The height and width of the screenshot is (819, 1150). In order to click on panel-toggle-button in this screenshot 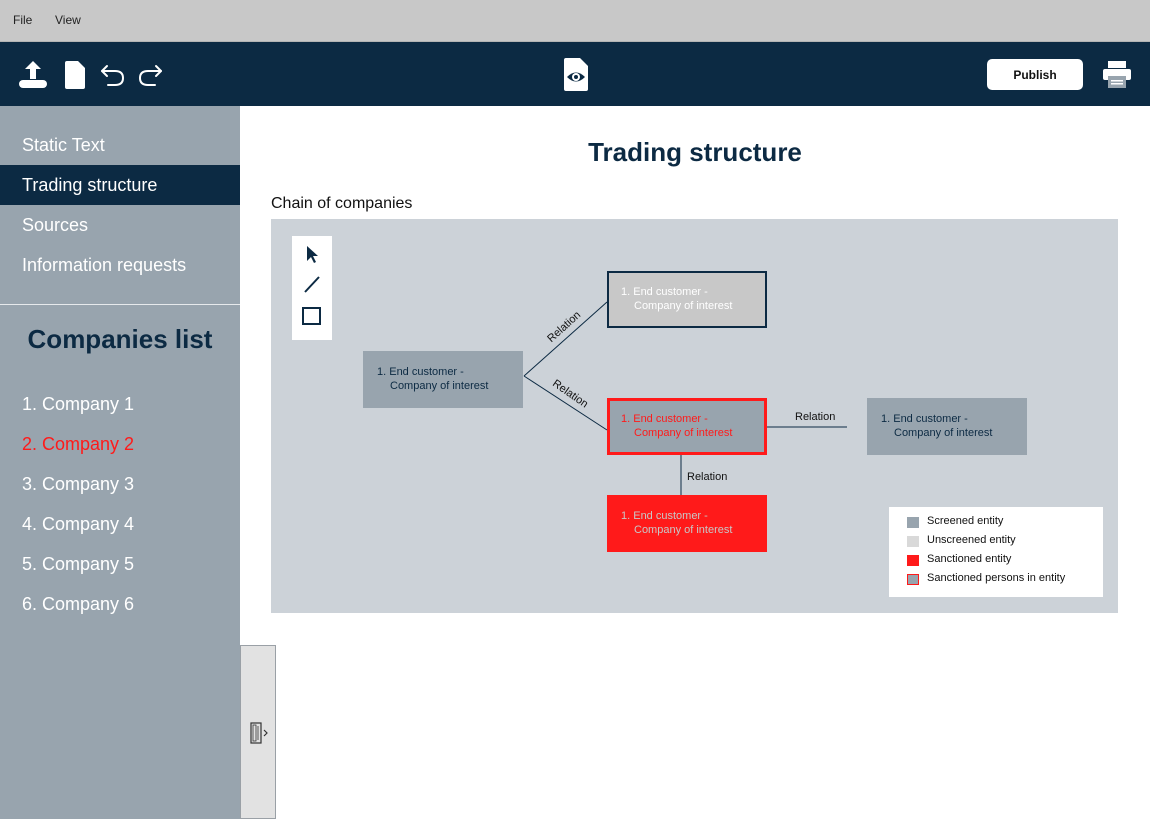, I will do `click(258, 732)`.